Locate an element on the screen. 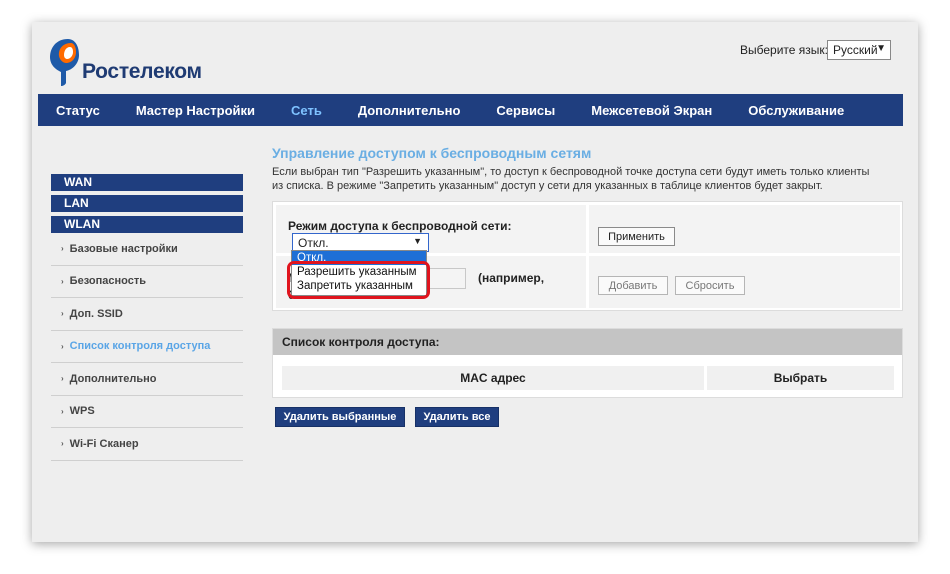 The width and height of the screenshot is (950, 574). sidebar-item-label: WPS is located at coordinates (82, 411).